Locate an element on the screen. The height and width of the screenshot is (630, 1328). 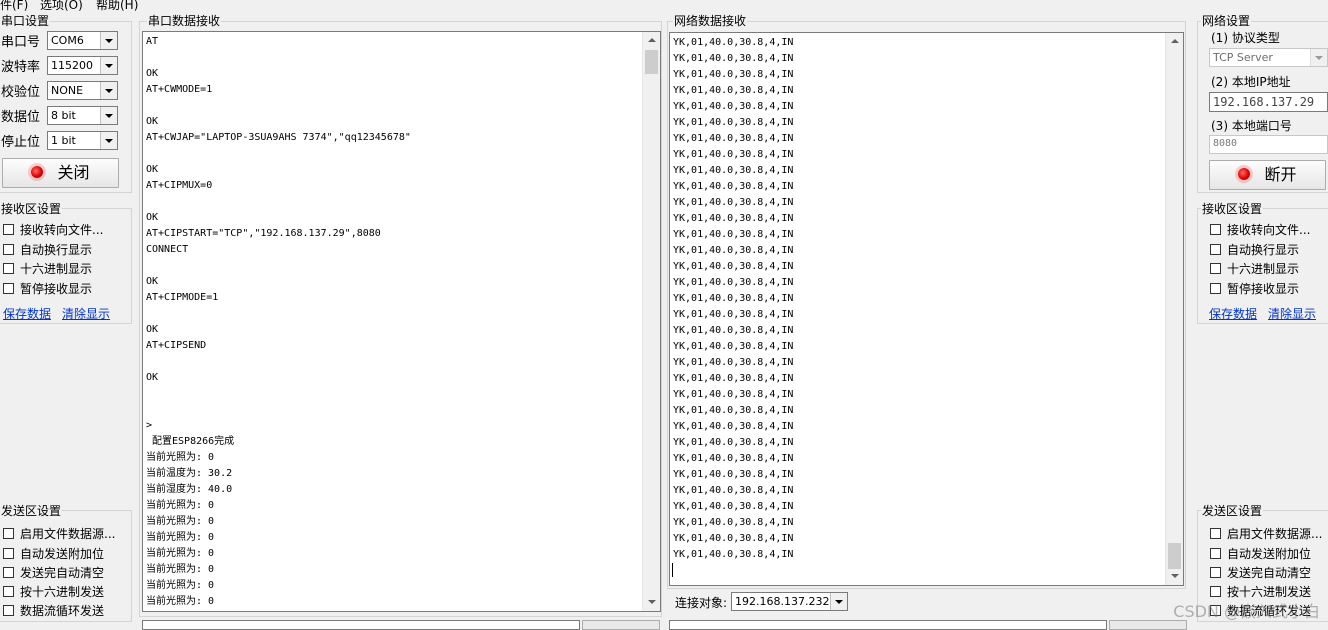
menu-options: 选项(O) is located at coordinates (61, 6).